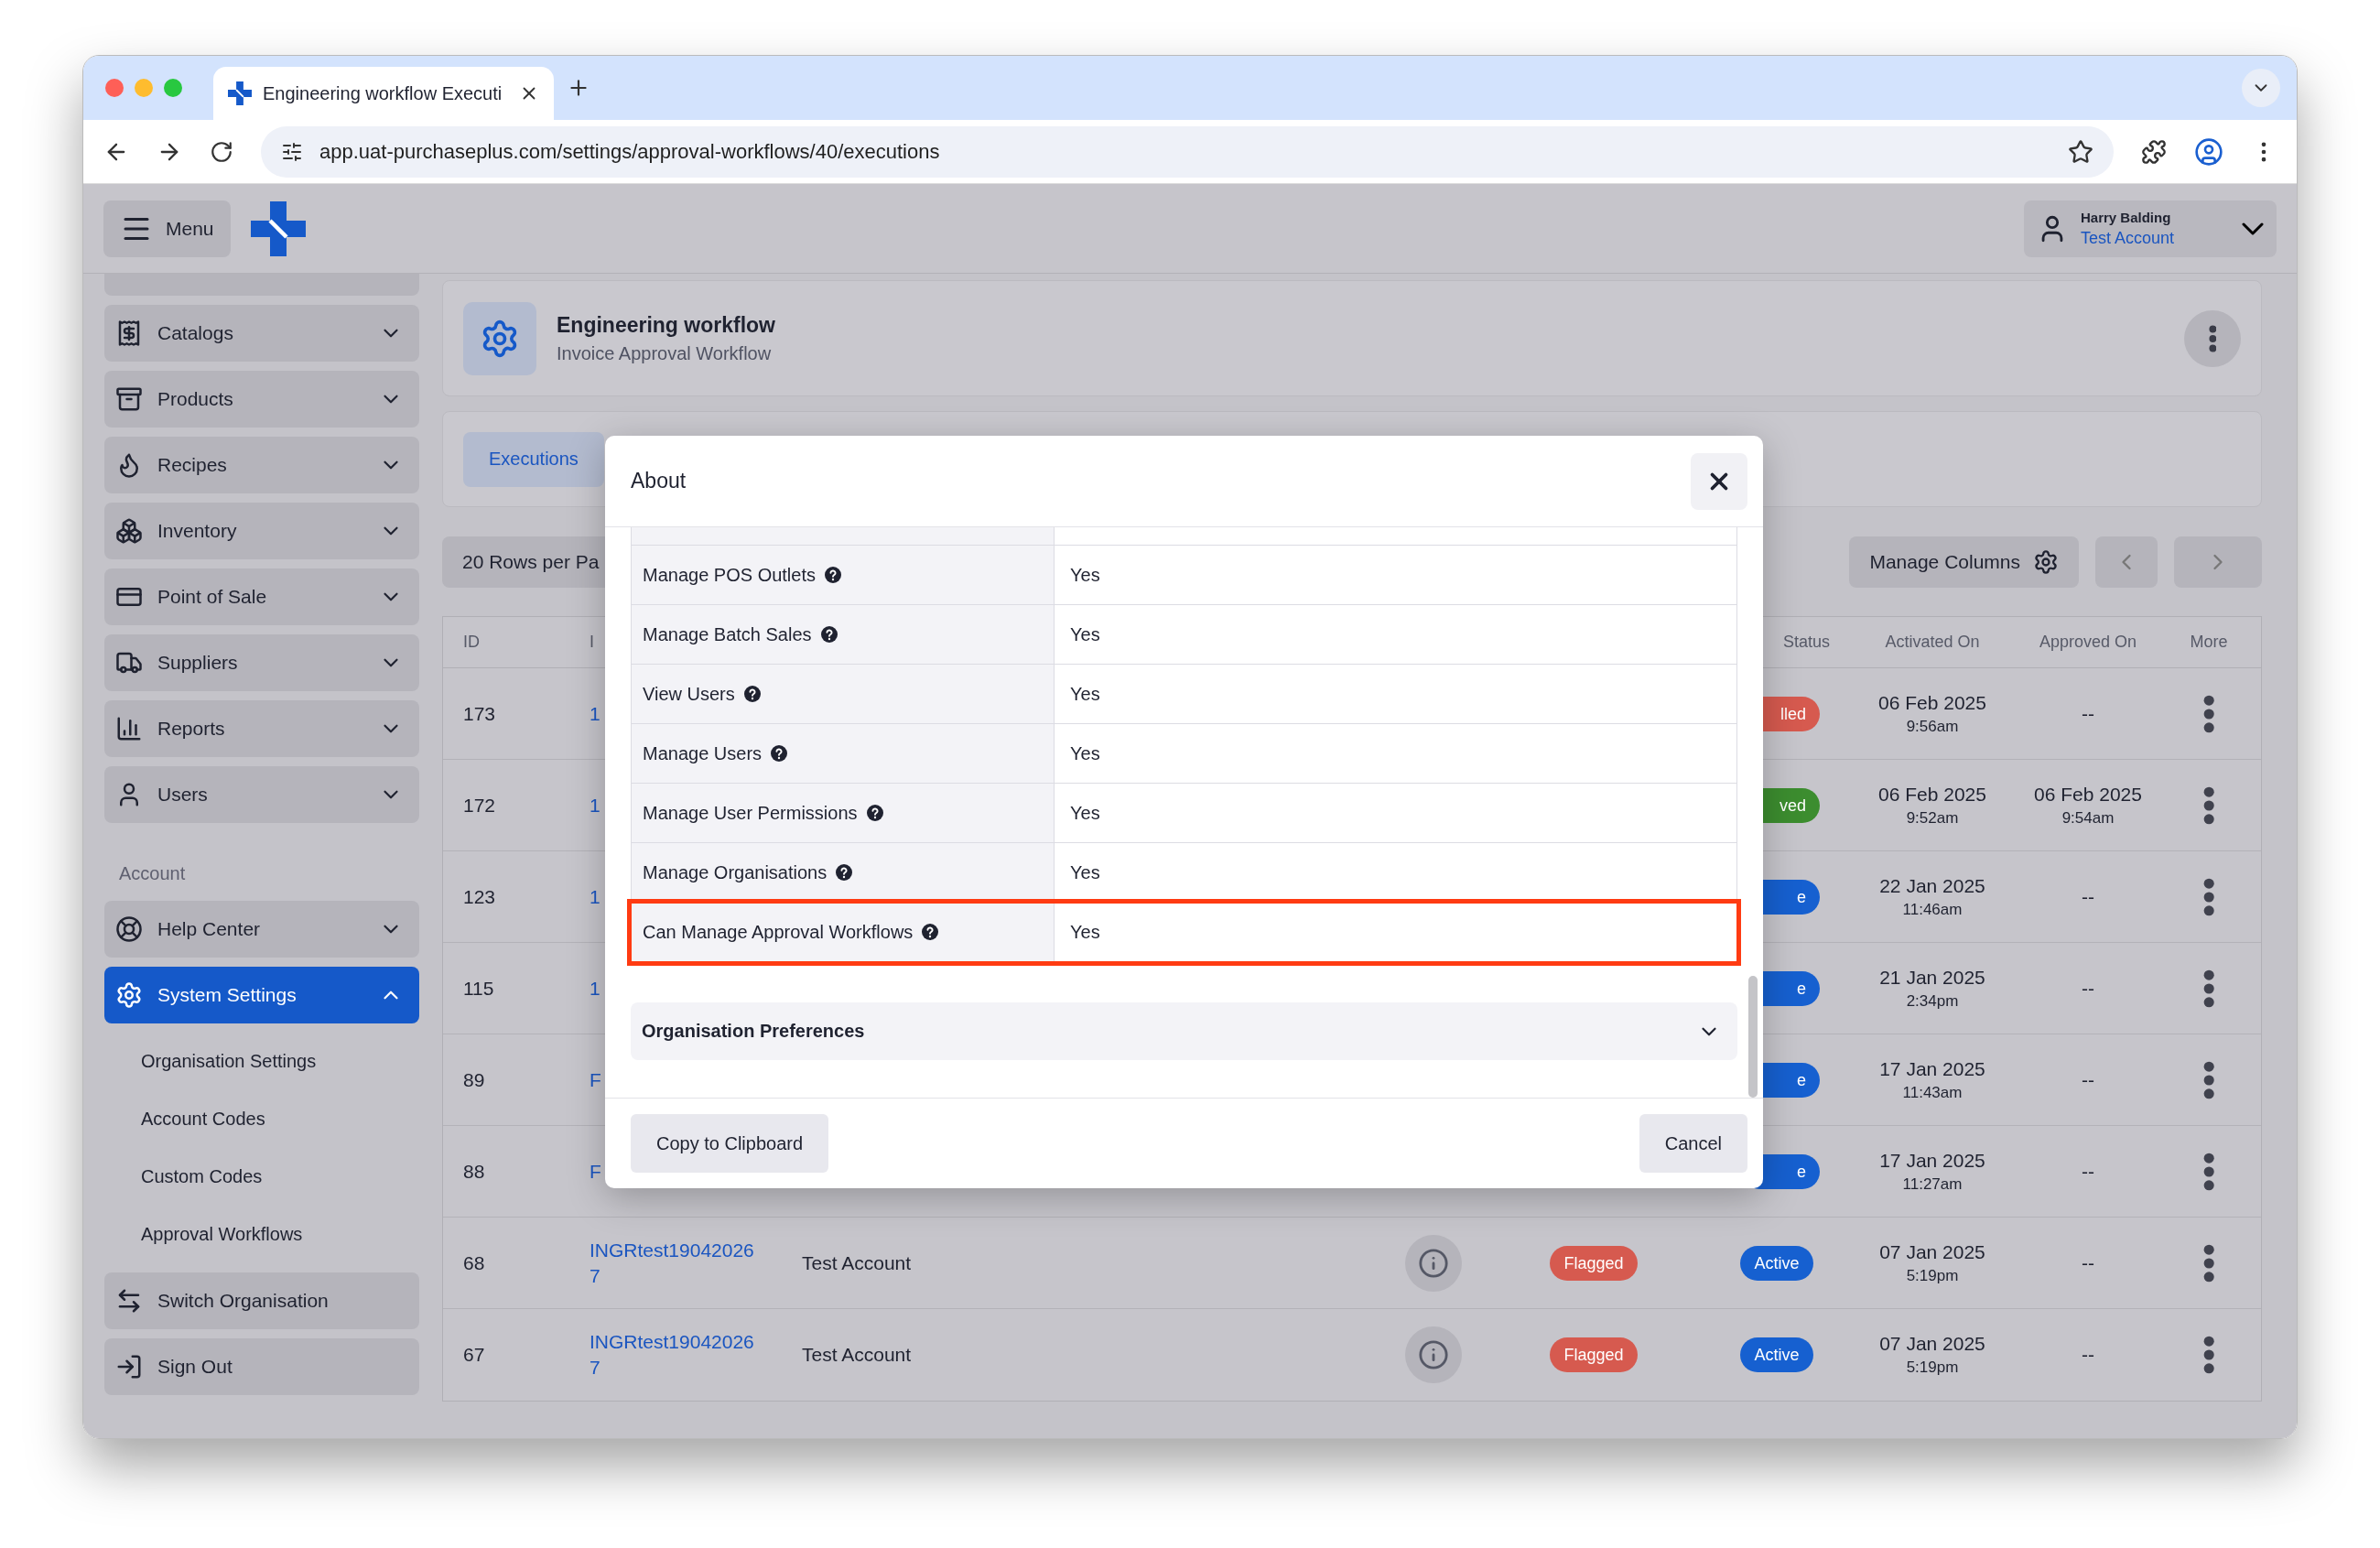 The image size is (2380, 1548). I want to click on tab-title: Engineering workflow Executi, so click(383, 93).